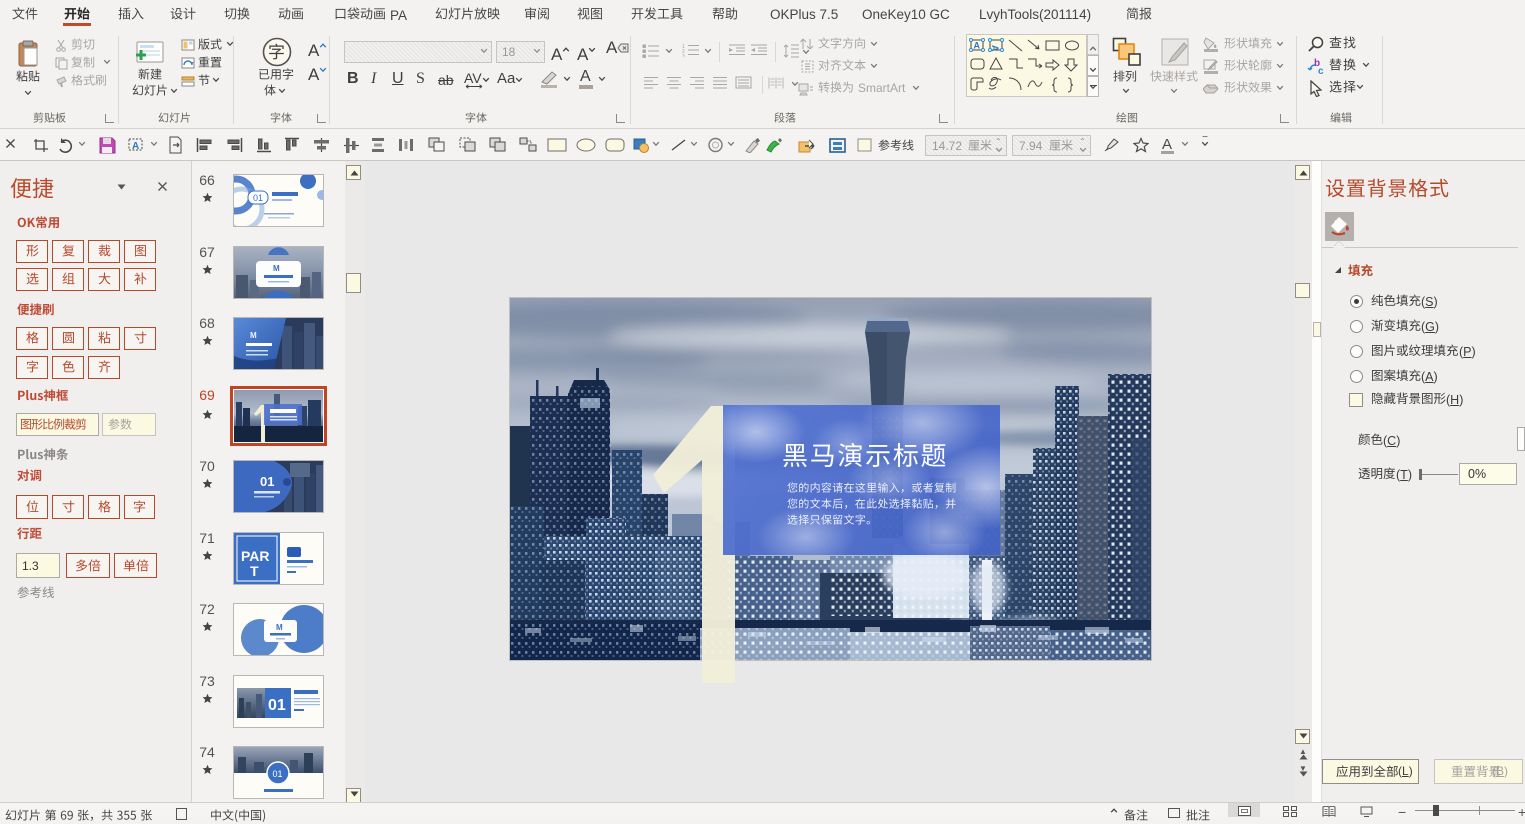 The height and width of the screenshot is (824, 1525). I want to click on svg-text: PAR, so click(255, 556).